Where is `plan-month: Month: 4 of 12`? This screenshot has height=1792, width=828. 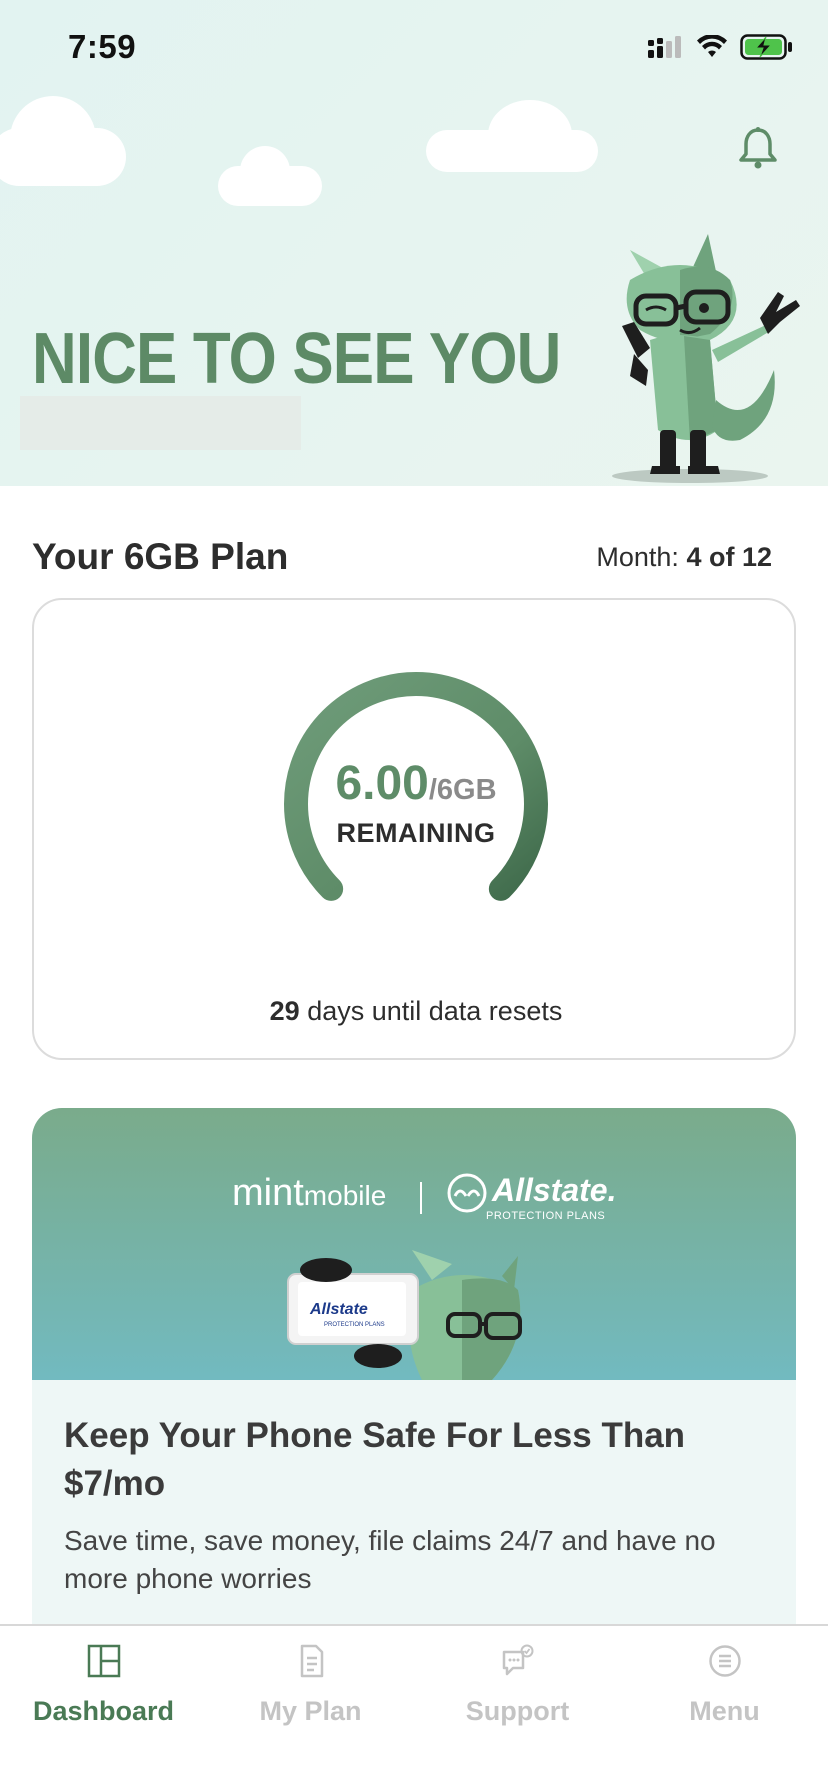 plan-month: Month: 4 of 12 is located at coordinates (684, 557).